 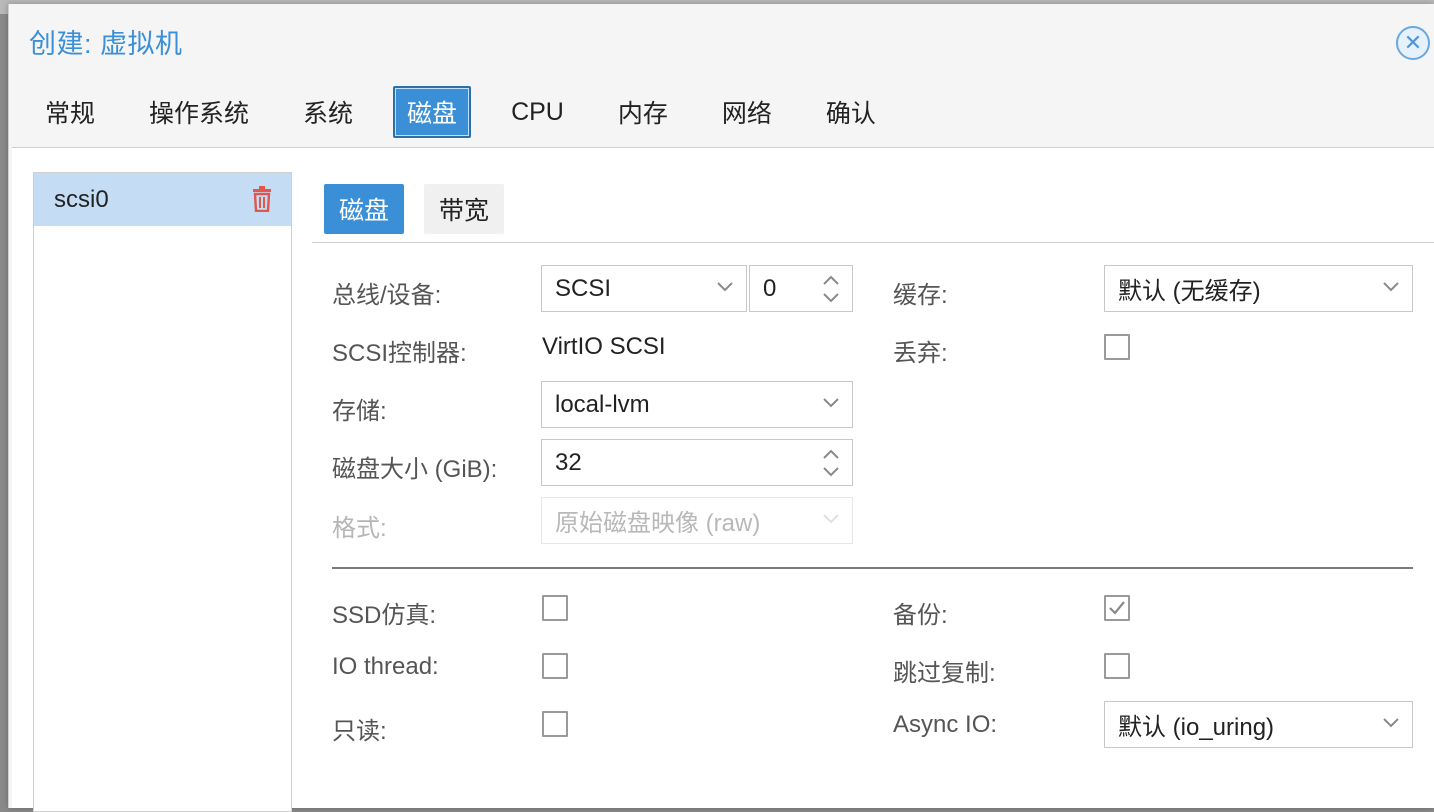 I want to click on section-divider, so click(x=872, y=568).